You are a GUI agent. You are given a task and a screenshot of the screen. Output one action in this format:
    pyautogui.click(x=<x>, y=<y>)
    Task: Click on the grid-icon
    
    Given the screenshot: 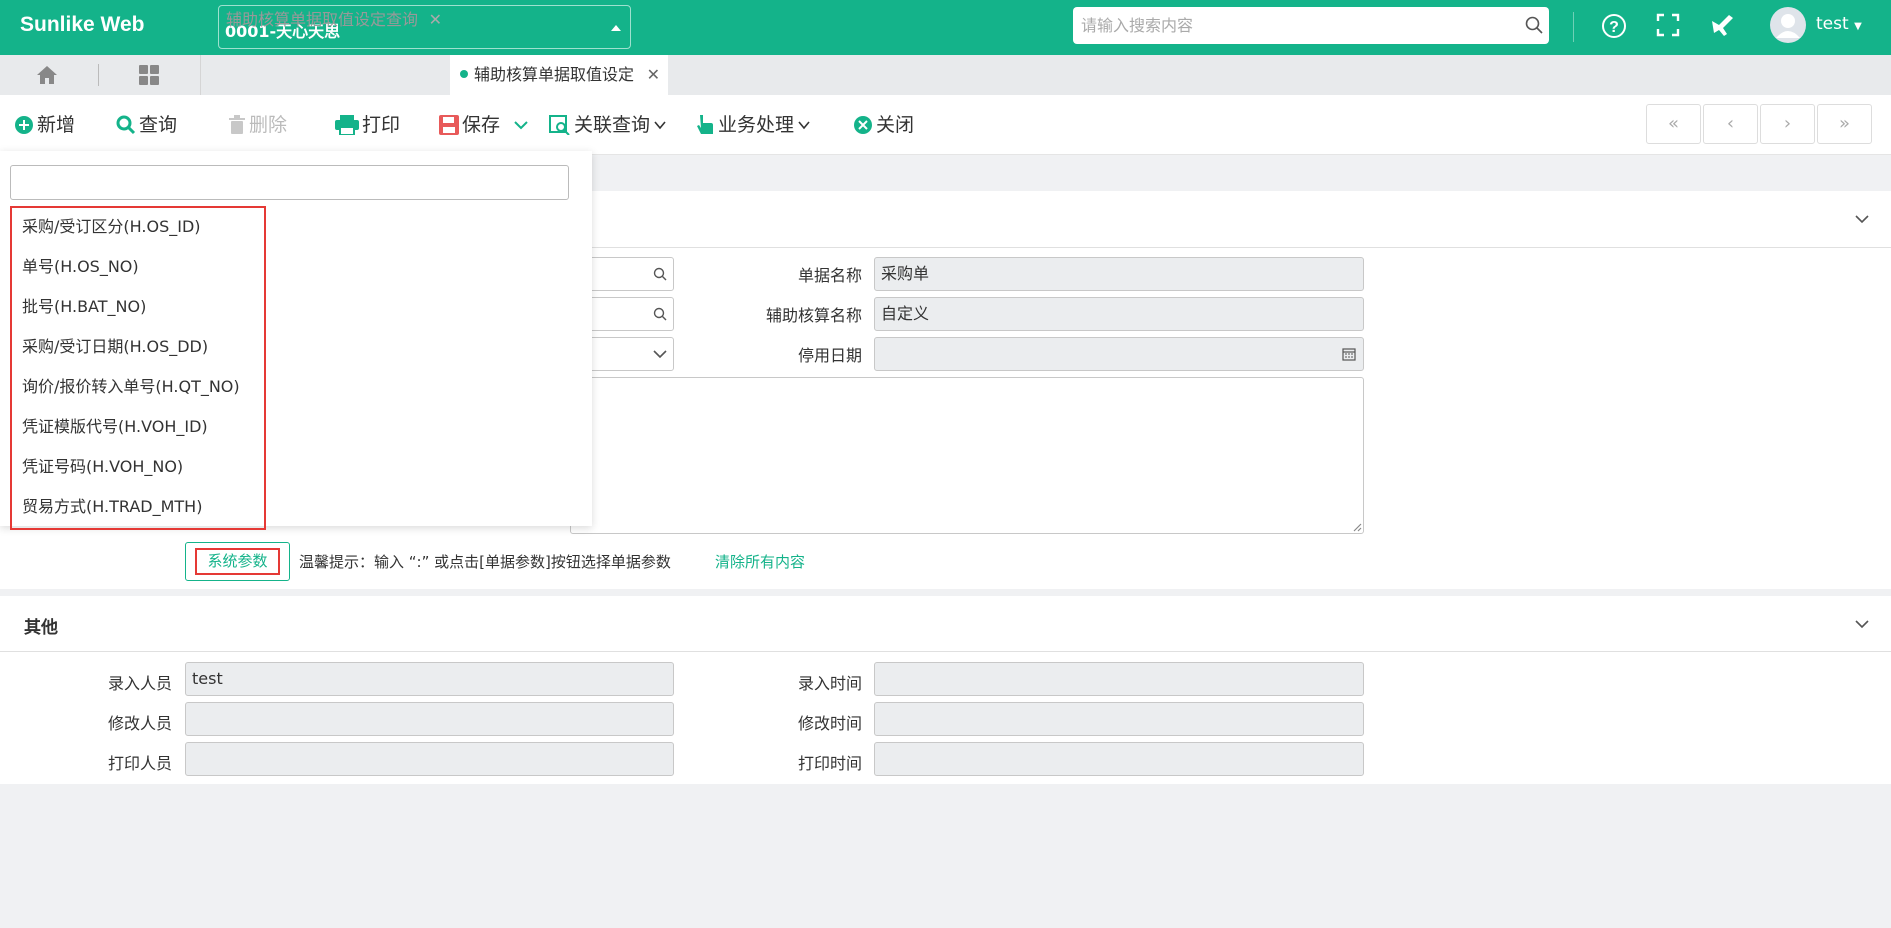 What is the action you would take?
    pyautogui.click(x=149, y=75)
    